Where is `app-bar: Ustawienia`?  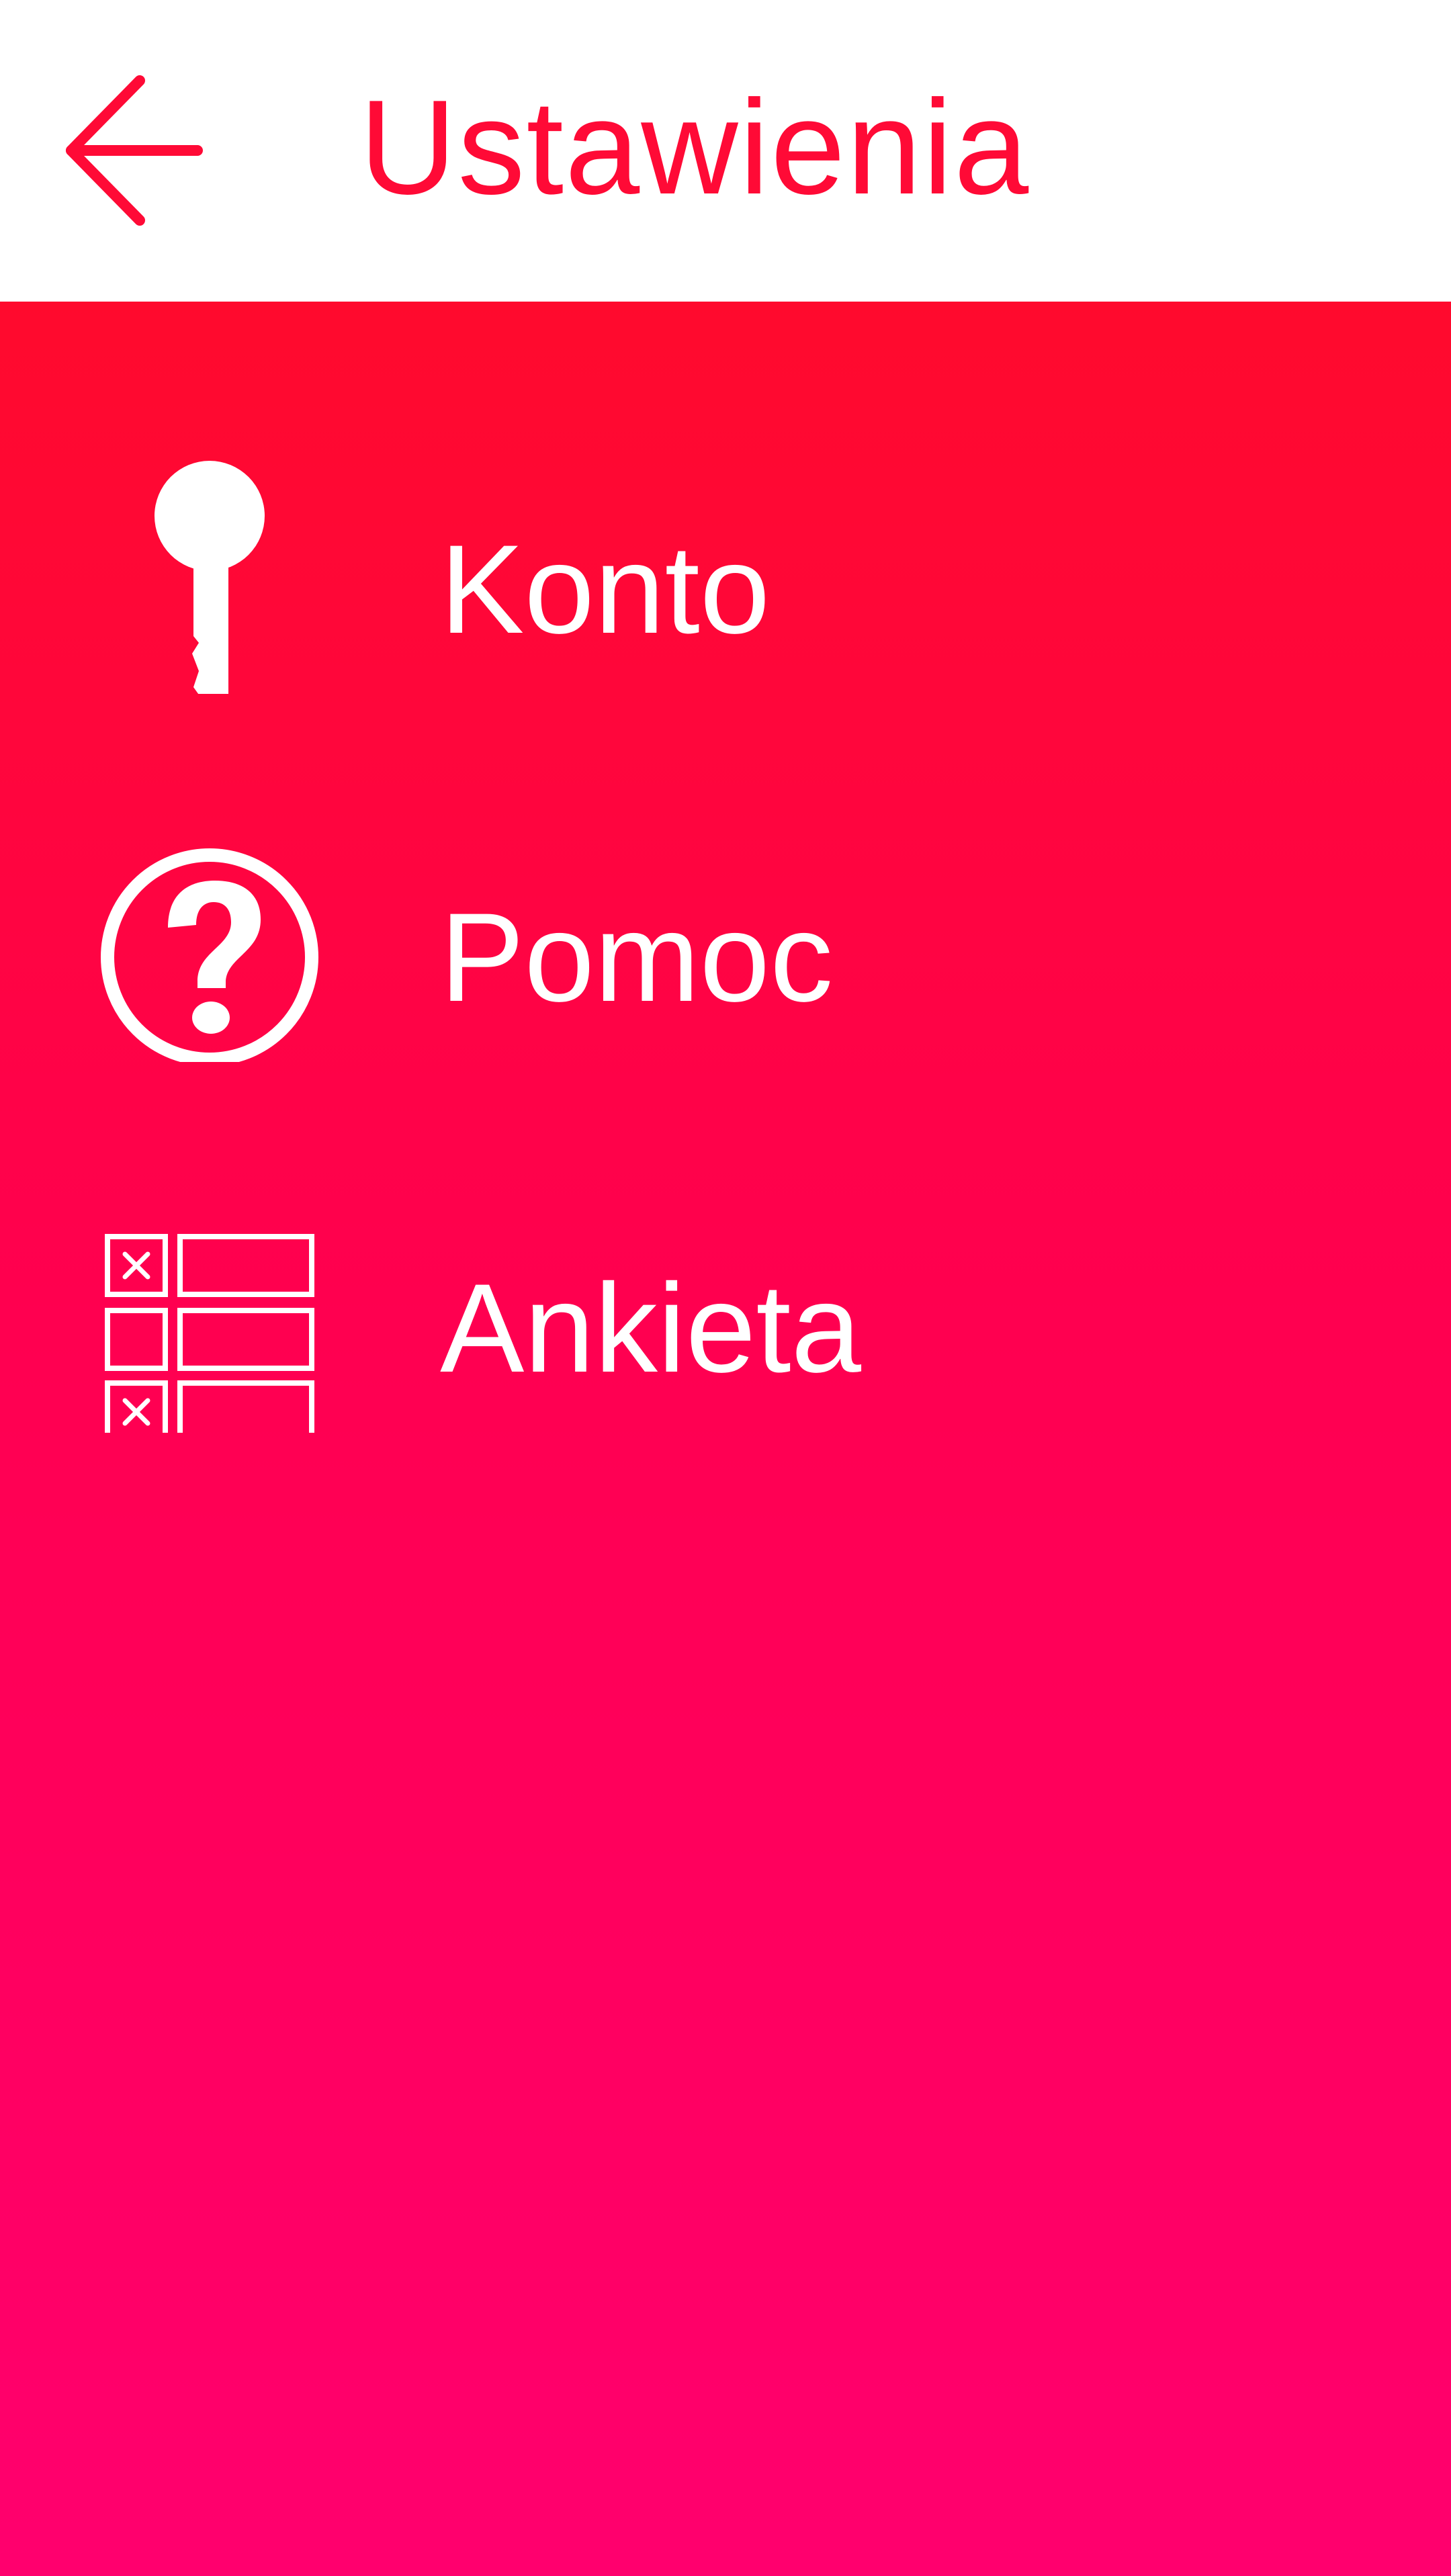
app-bar: Ustawienia is located at coordinates (725, 151).